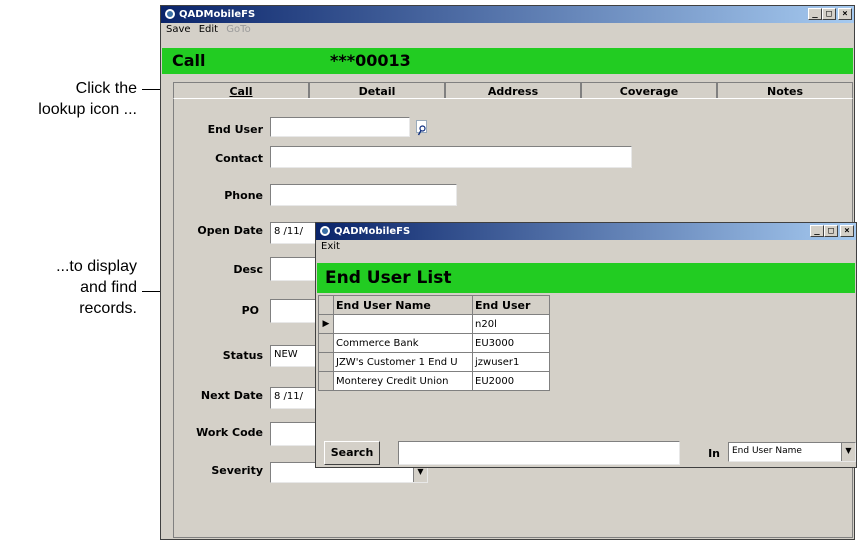 This screenshot has height=540, width=857. Describe the element at coordinates (178, 29) in the screenshot. I see `menu-save: Save` at that location.